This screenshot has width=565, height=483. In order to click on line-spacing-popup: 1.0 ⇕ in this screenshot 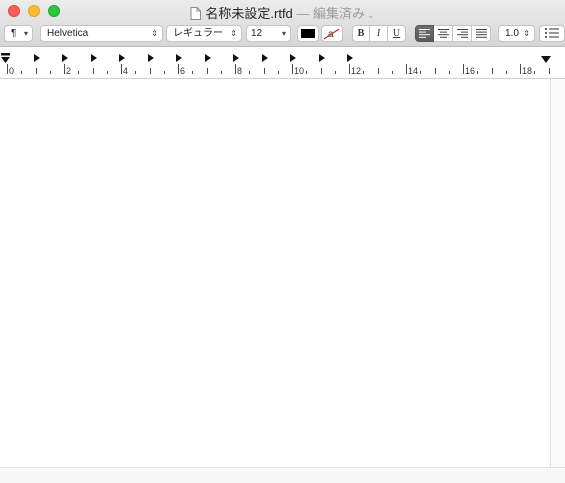, I will do `click(516, 33)`.